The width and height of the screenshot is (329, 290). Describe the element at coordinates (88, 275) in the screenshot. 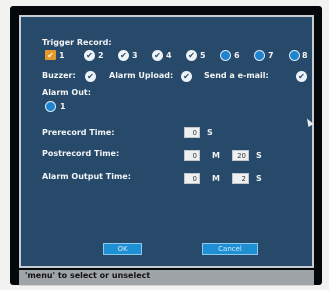

I see `status-hint: 'menu' to select or unselect` at that location.